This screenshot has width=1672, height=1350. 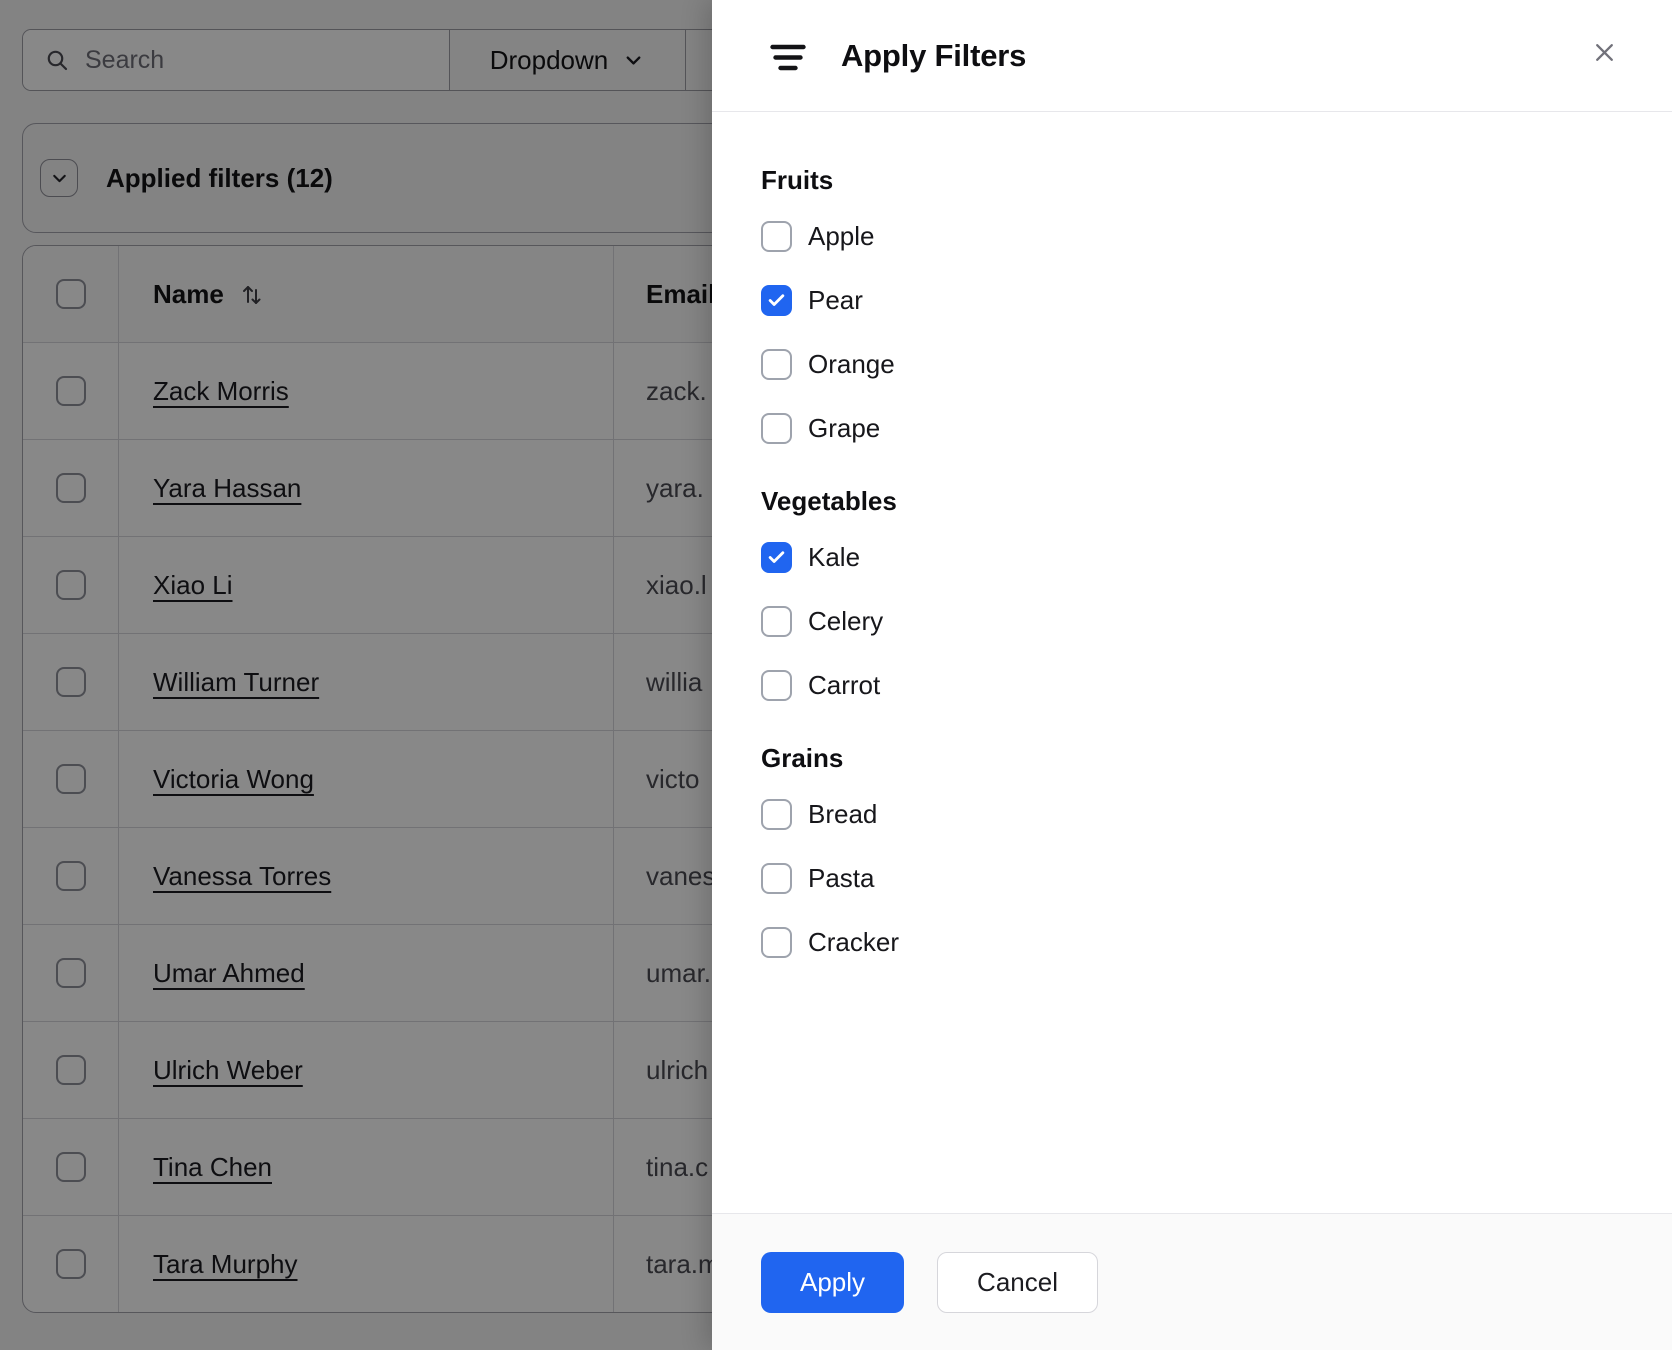 I want to click on close-icon, so click(x=1604, y=52).